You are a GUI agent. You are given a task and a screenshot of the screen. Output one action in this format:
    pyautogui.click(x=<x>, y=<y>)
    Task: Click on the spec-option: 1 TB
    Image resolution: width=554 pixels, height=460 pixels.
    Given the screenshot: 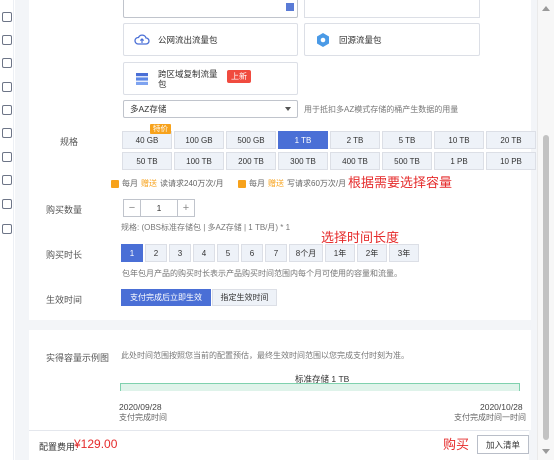 What is the action you would take?
    pyautogui.click(x=303, y=140)
    